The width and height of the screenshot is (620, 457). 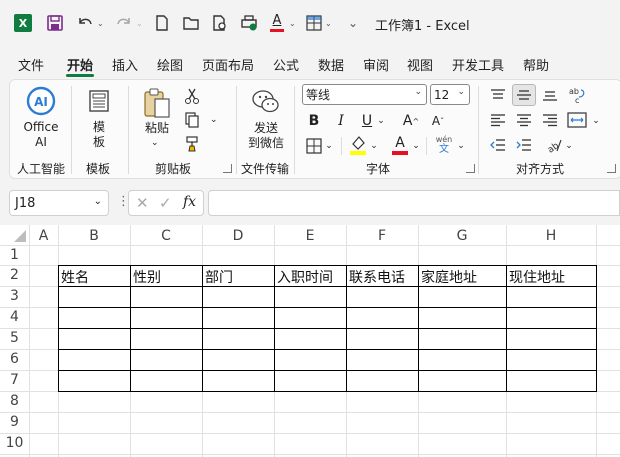 I want to click on font-color-dropdown-icon: ⌄, so click(x=416, y=146).